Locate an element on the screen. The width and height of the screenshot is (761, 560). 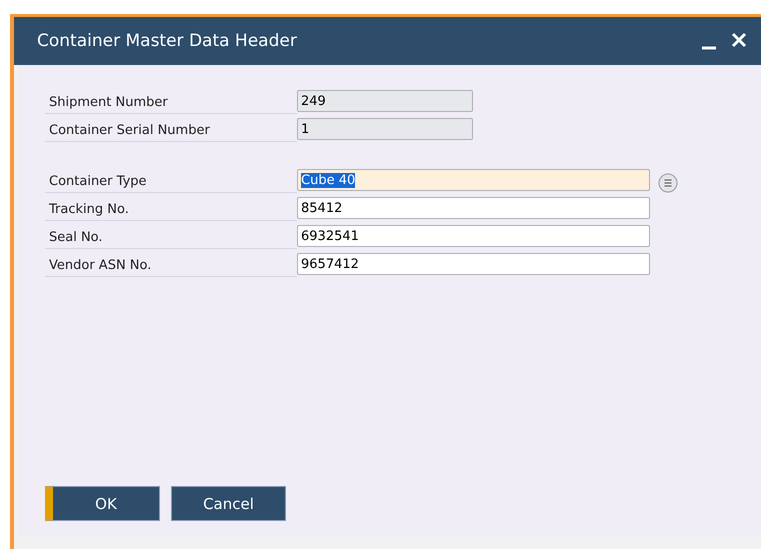
input-field: 9657412 is located at coordinates (473, 264).